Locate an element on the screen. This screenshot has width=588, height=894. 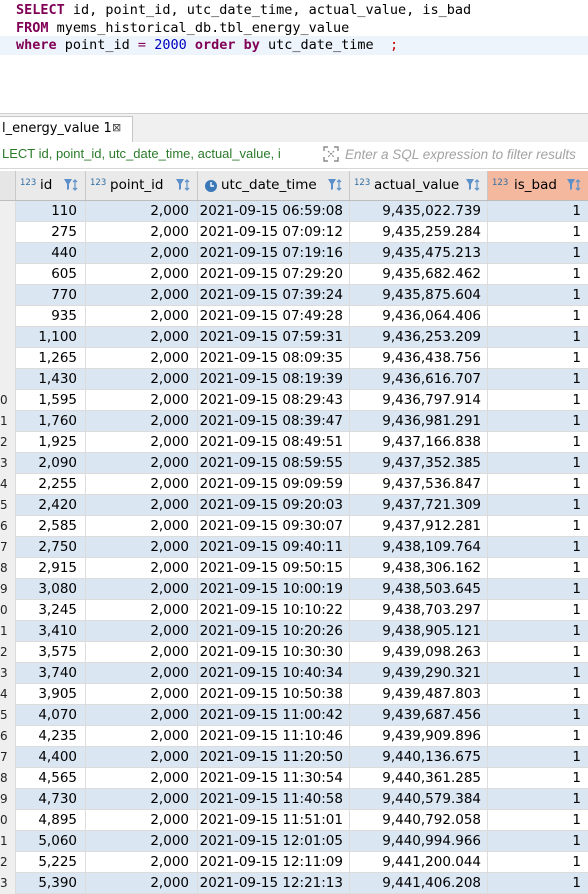
cell-id: 1,925 is located at coordinates (51, 442).